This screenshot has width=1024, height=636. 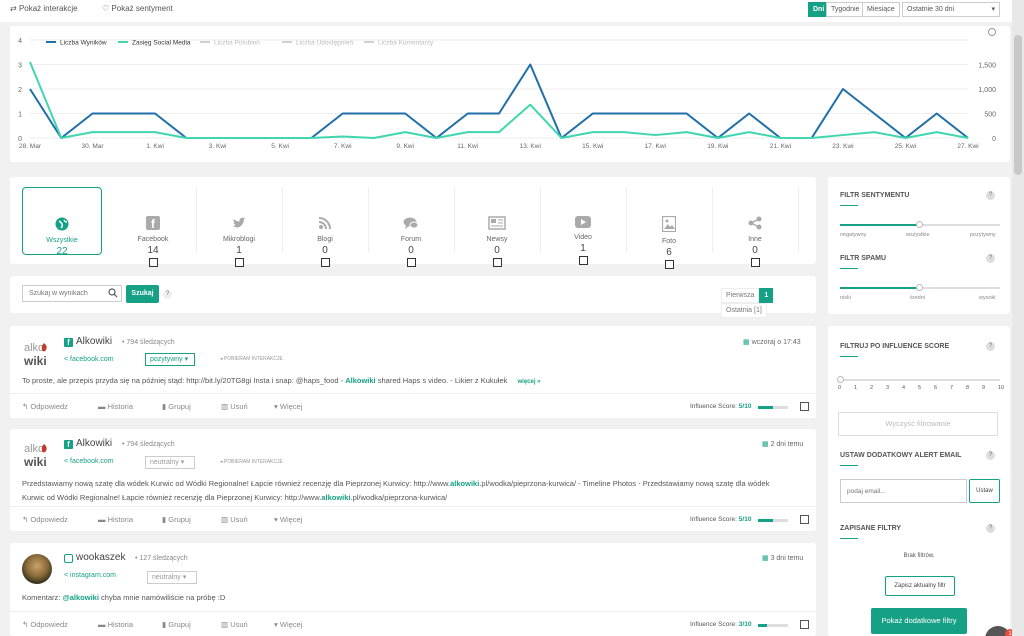 I want to click on mention-link: @alkowiki, so click(x=80, y=597).